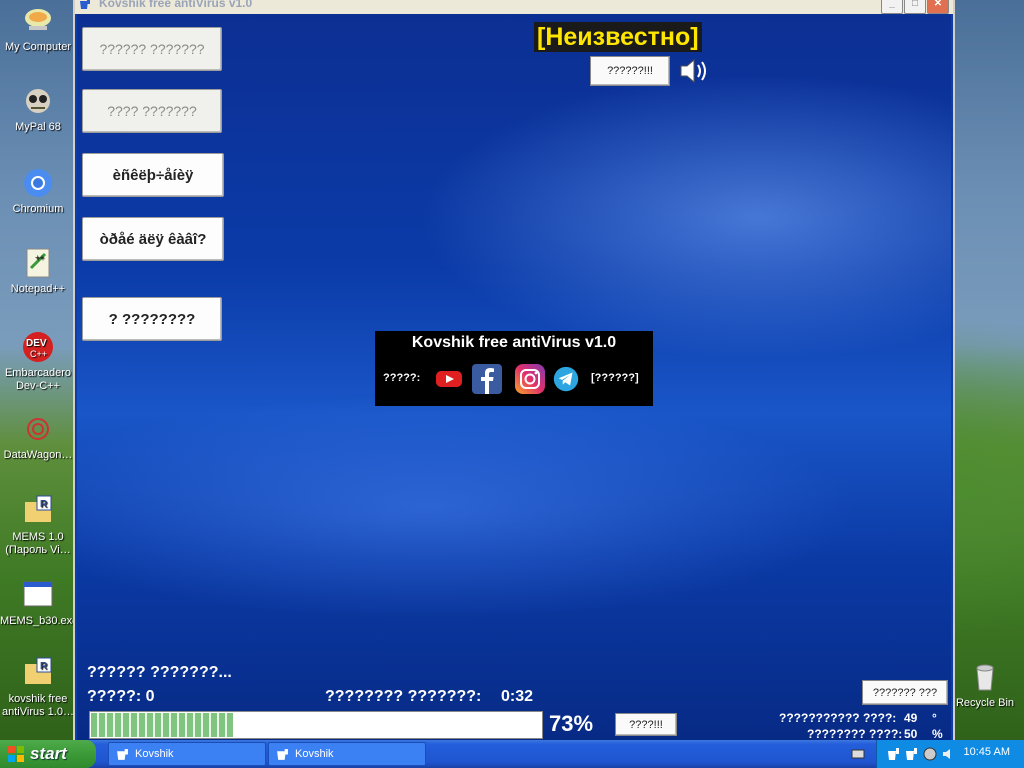 The height and width of the screenshot is (768, 1024). What do you see at coordinates (449, 379) in the screenshot?
I see `youtube-icon` at bounding box center [449, 379].